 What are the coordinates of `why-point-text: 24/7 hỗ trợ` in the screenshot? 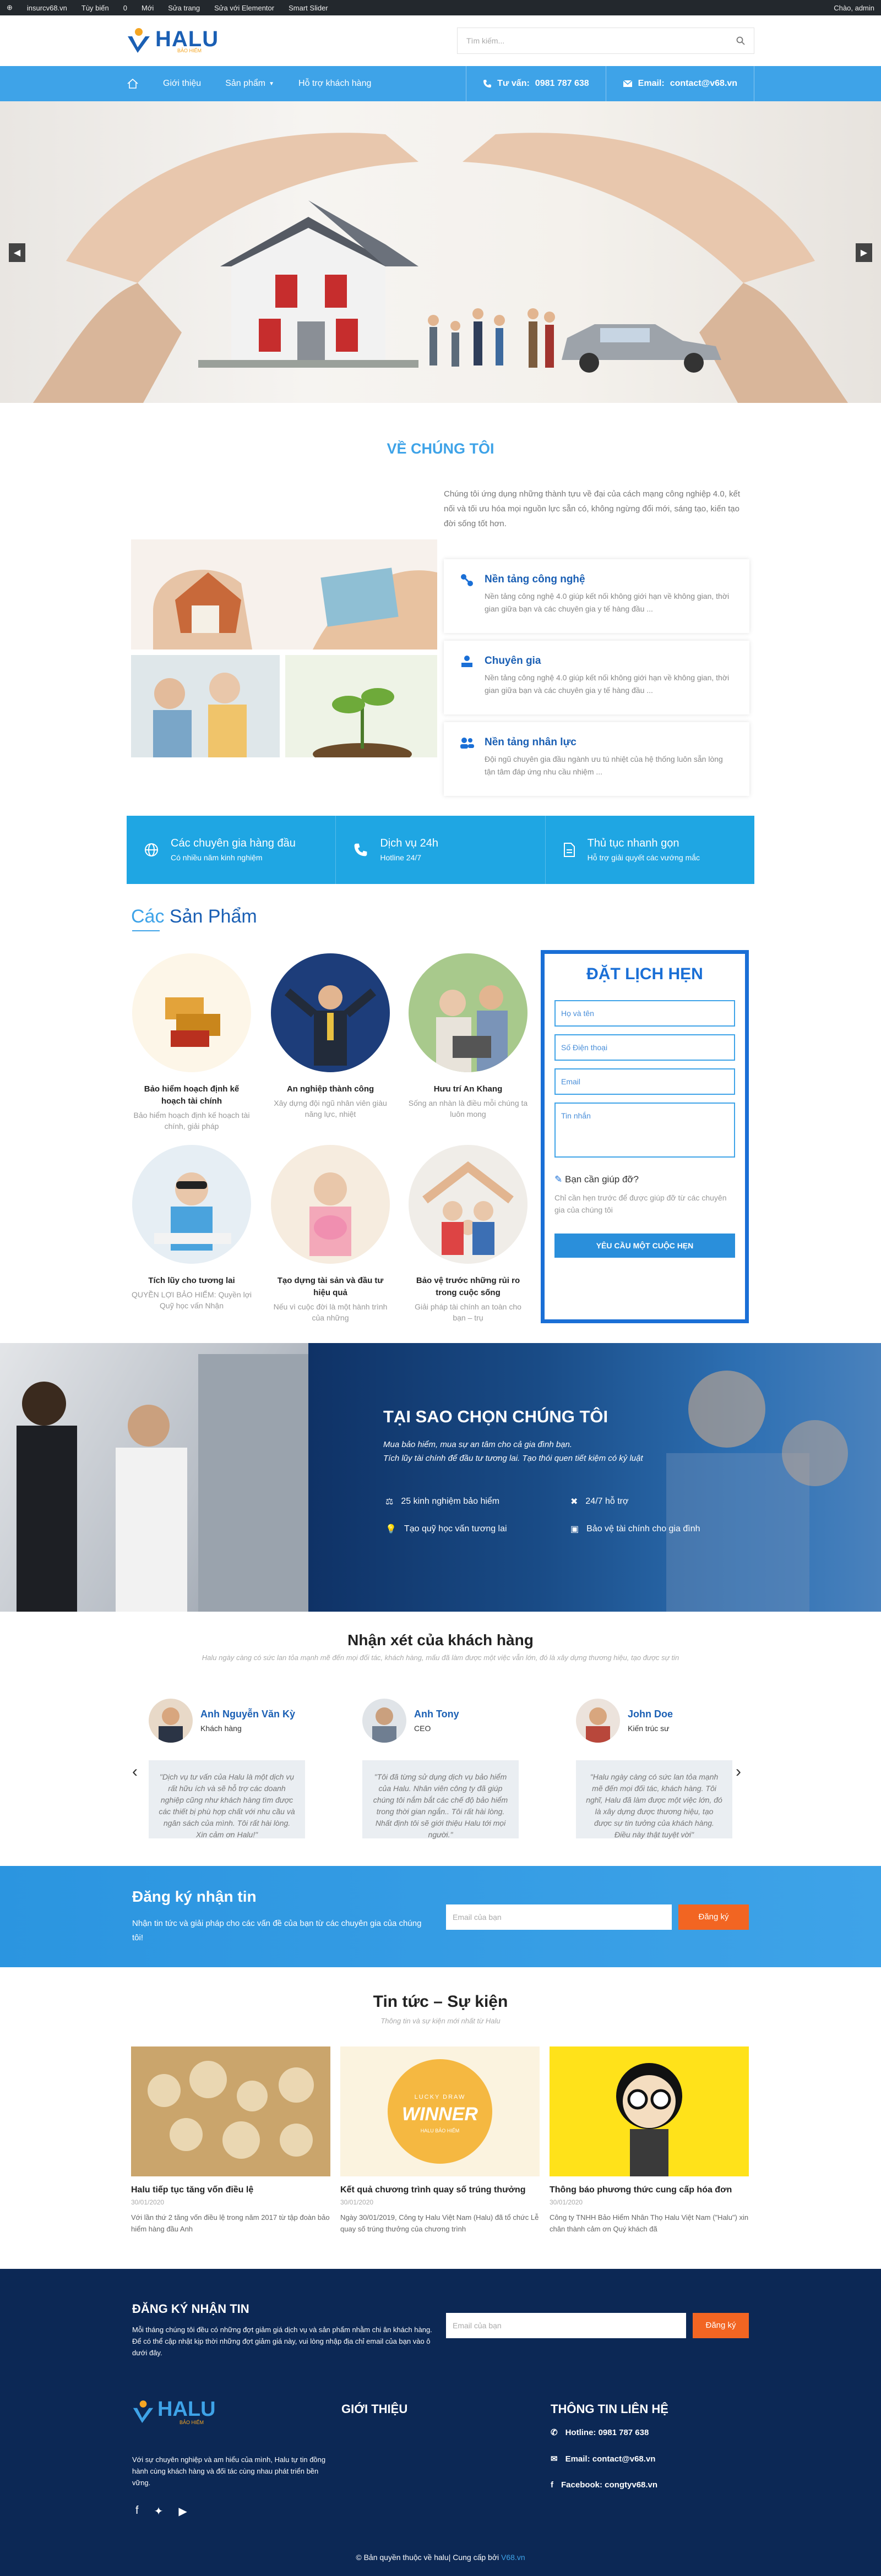 It's located at (607, 1502).